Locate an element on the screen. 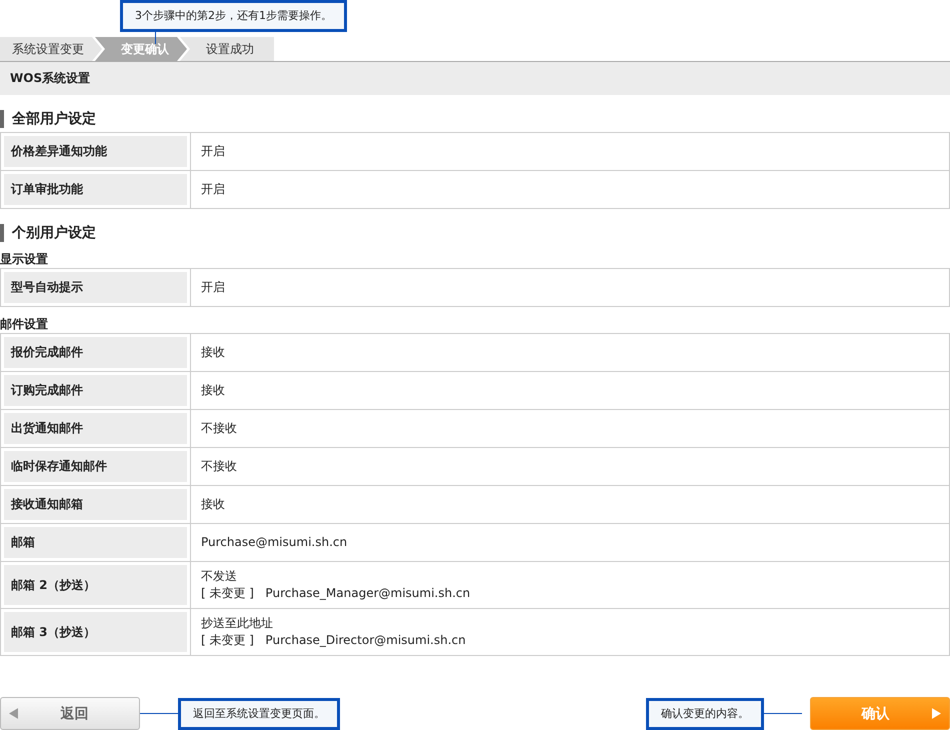 This screenshot has height=730, width=950. label-cell: 邮箱 is located at coordinates (95, 542).